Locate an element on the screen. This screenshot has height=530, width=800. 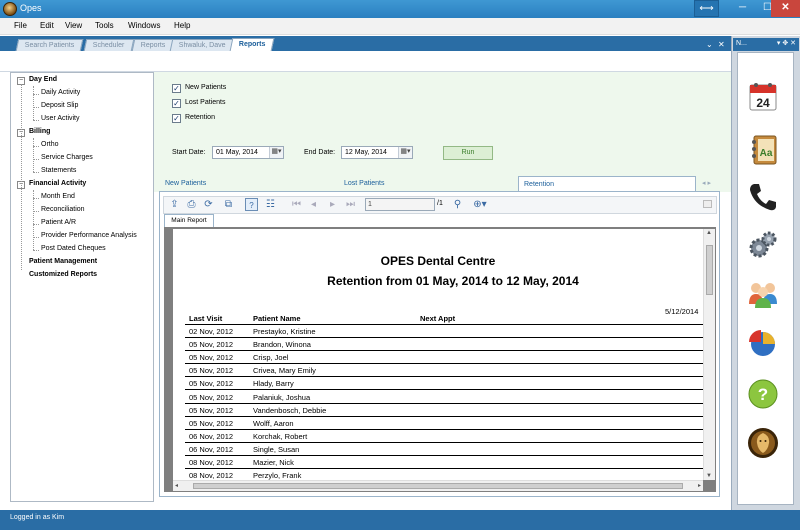
new-patients-label: New Patients is located at coordinates (206, 87).